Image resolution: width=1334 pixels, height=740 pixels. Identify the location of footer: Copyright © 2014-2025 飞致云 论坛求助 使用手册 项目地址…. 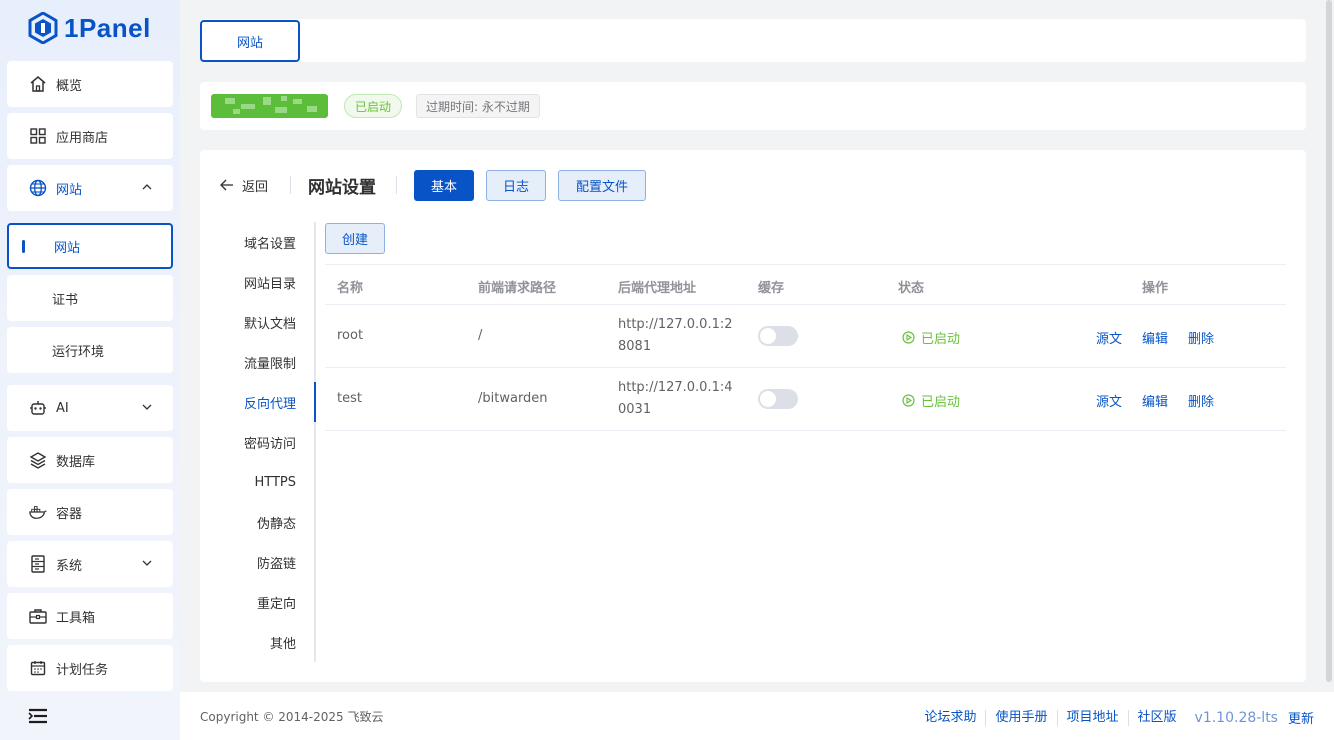
(757, 716).